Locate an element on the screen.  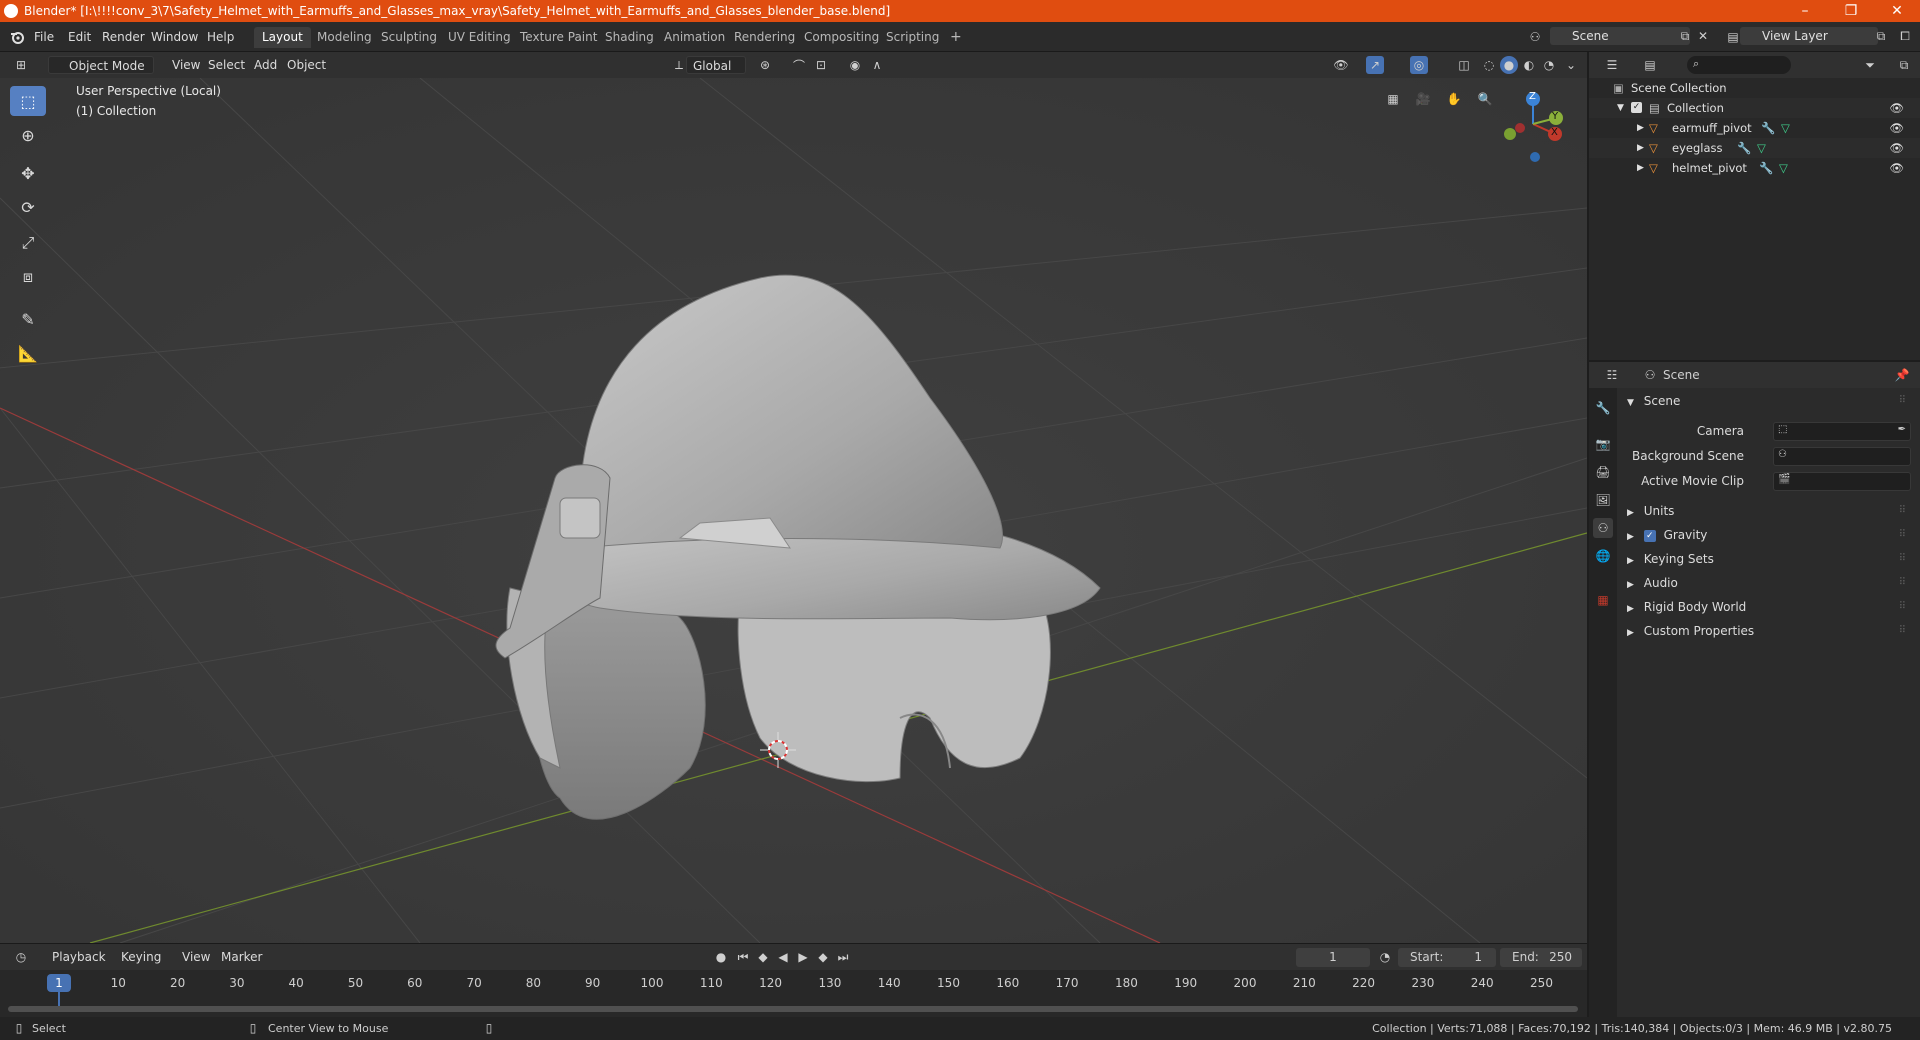
audio-panel-header: ▶ Audio ⠿ is located at coordinates (1770, 583).